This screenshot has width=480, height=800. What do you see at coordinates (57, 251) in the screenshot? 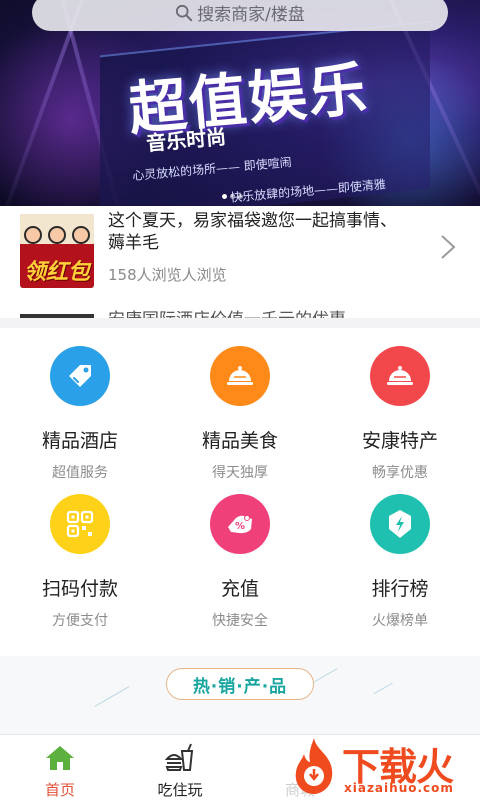
I see `news-thumbnail: 领红包` at bounding box center [57, 251].